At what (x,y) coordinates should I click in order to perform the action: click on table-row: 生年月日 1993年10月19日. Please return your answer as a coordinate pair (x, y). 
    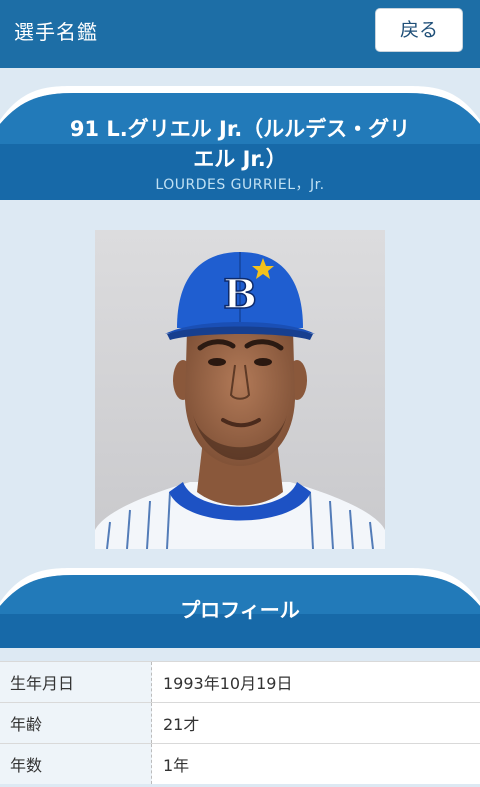
    Looking at the image, I should click on (240, 682).